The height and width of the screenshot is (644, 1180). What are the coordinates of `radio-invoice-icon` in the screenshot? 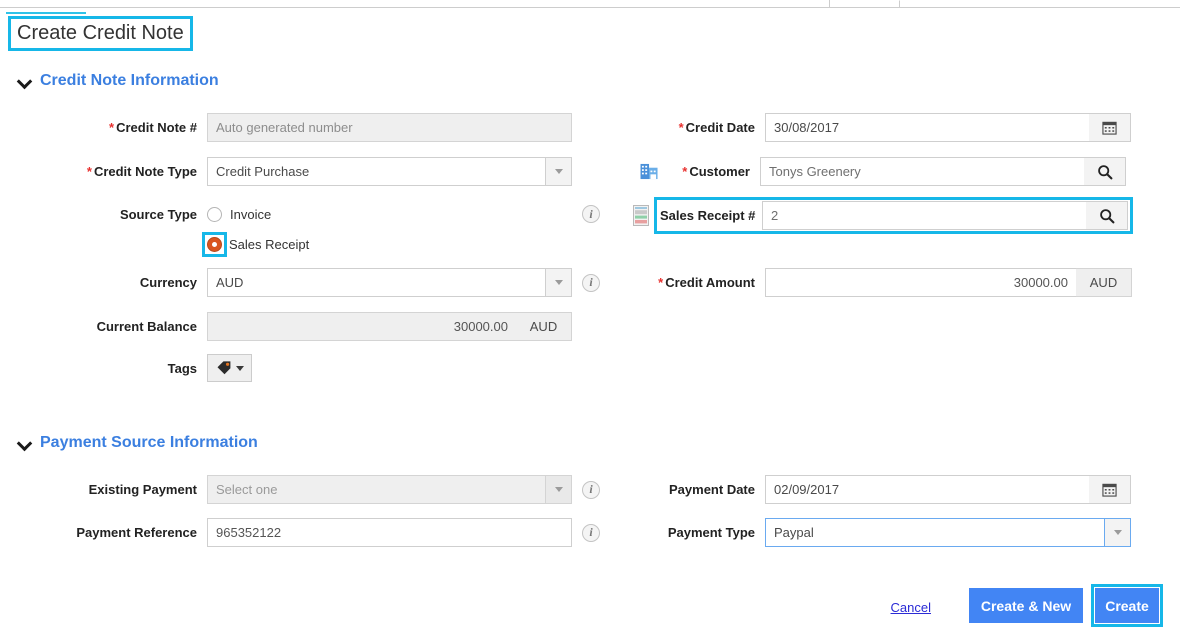 It's located at (214, 214).